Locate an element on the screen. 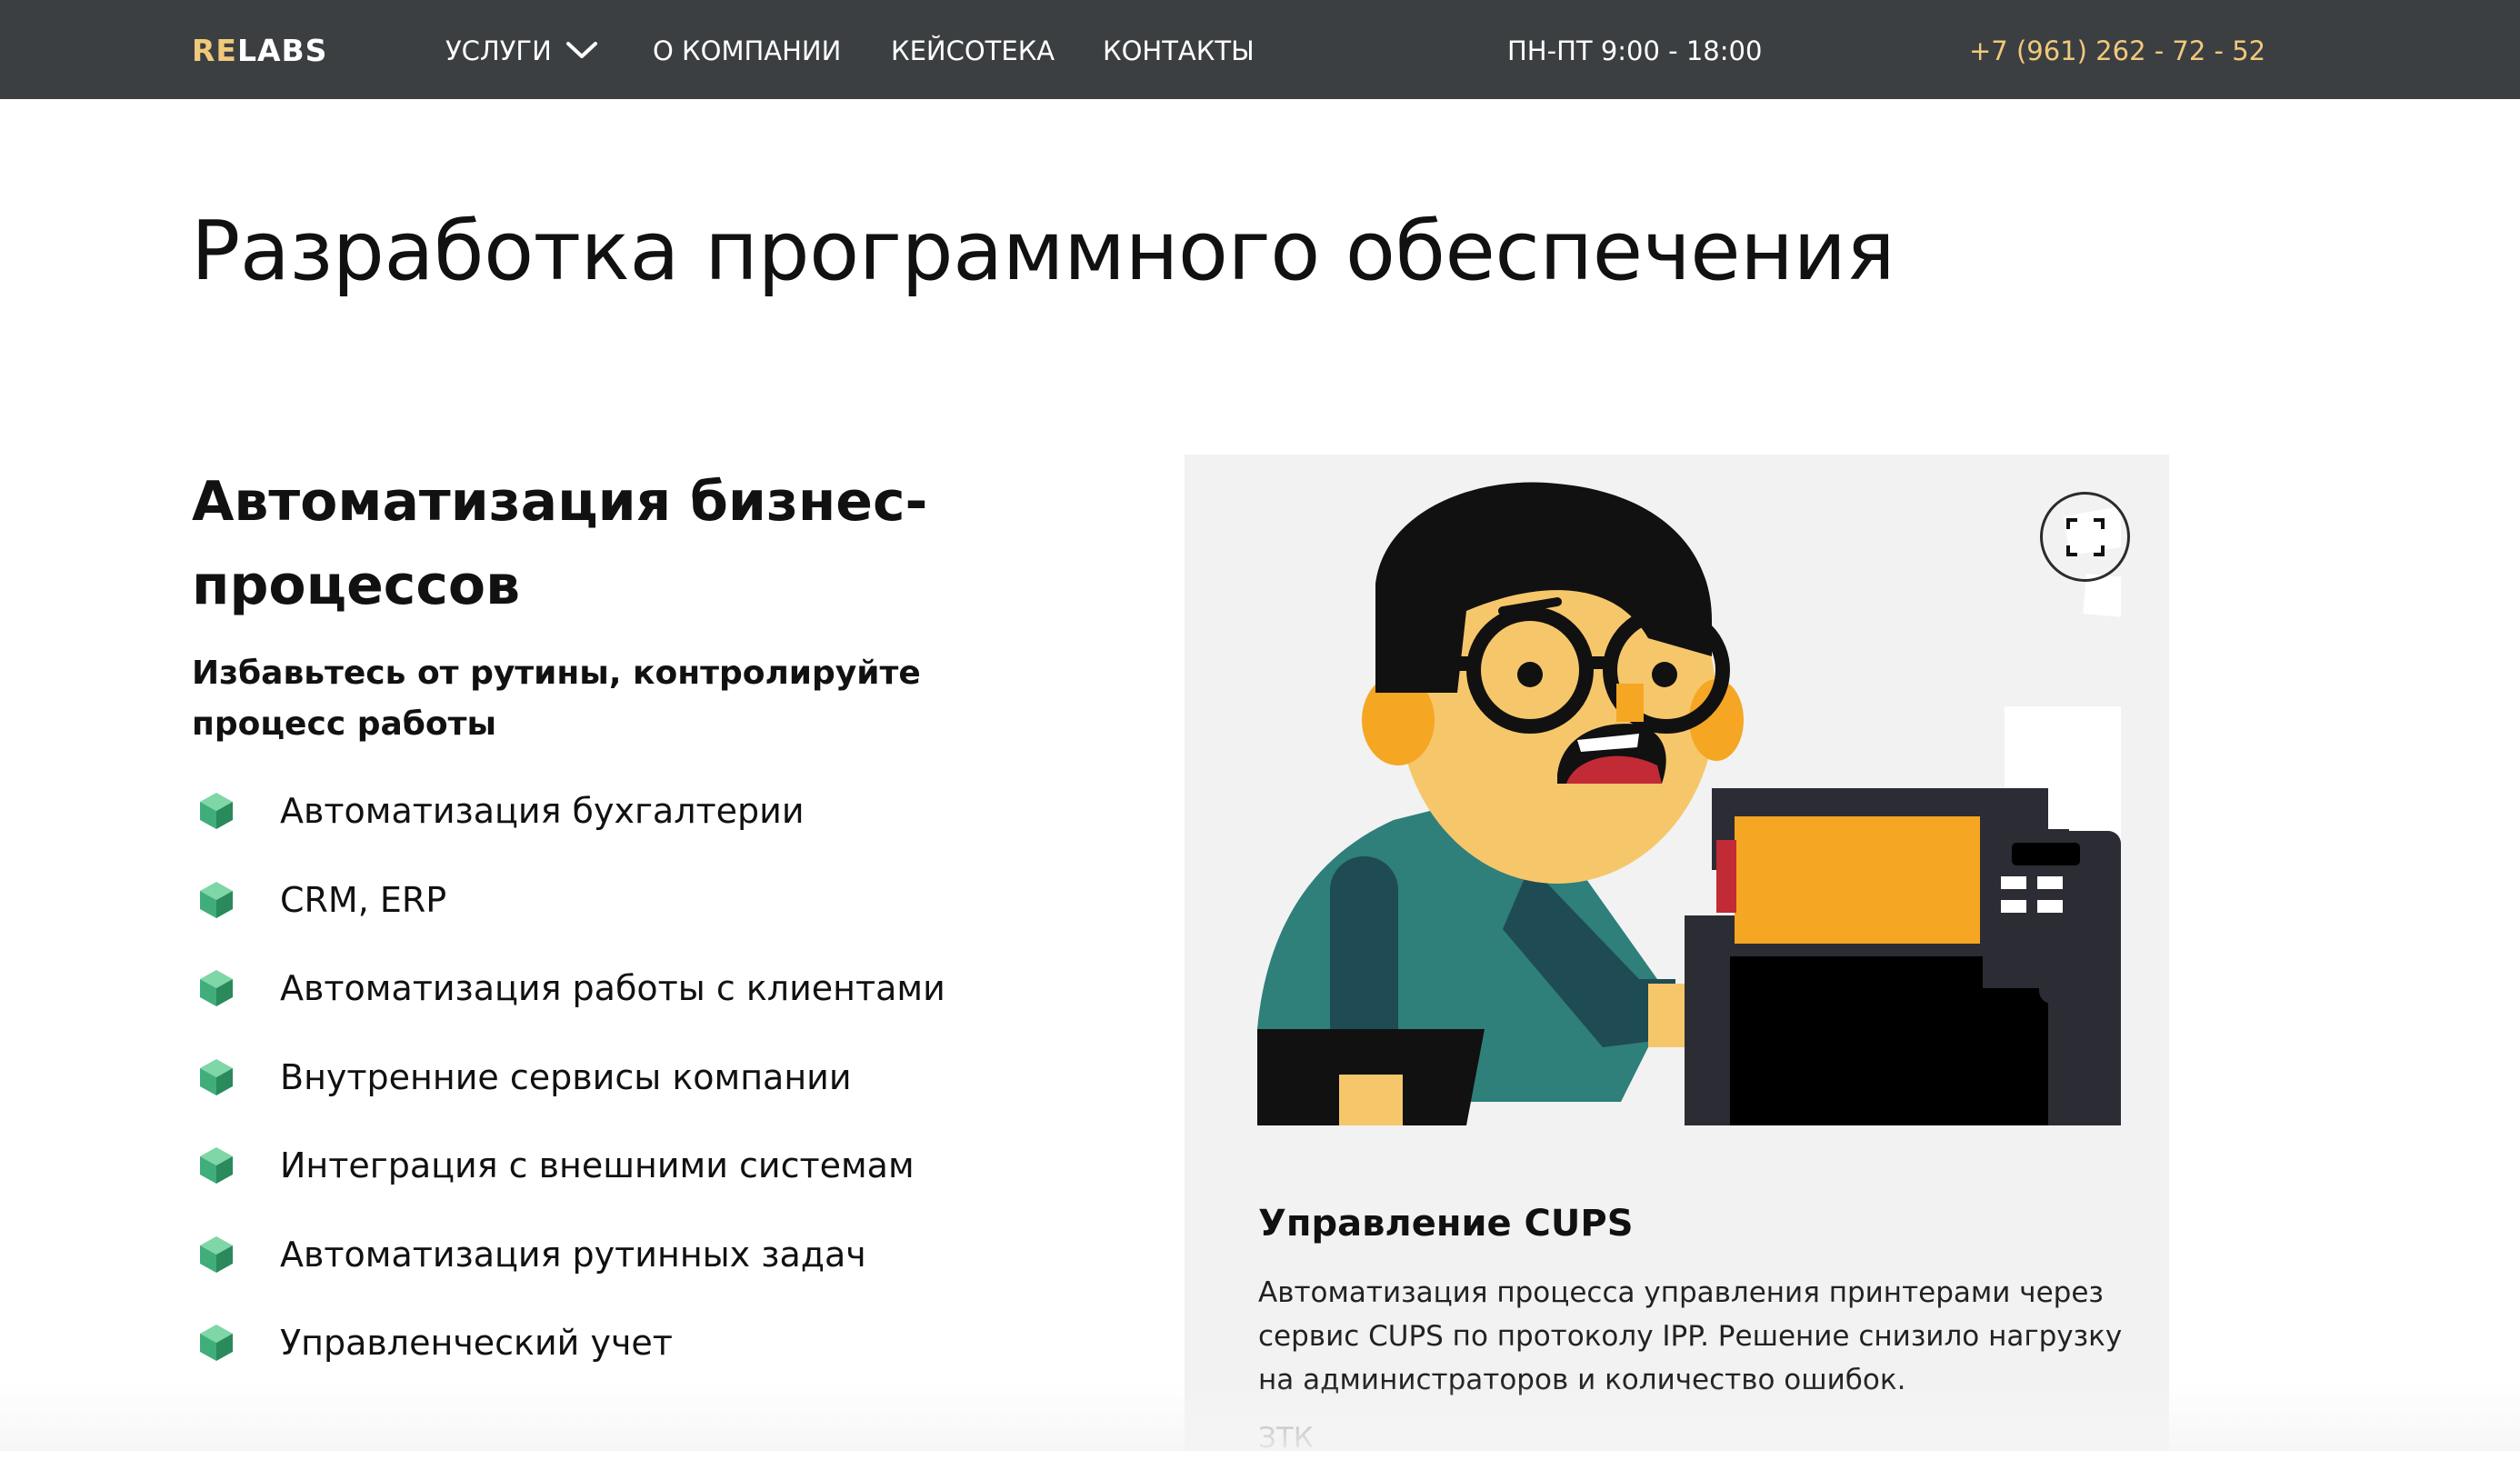 The width and height of the screenshot is (2520, 1460). feature-label: Автоматизация бухгалтерии is located at coordinates (542, 811).